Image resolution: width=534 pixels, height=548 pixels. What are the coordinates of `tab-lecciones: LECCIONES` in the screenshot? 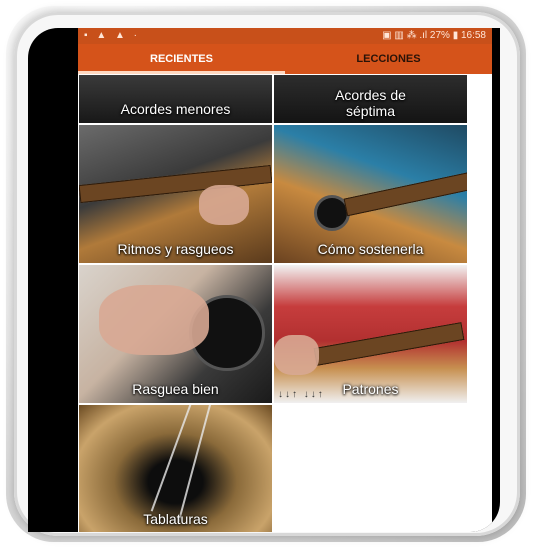 It's located at (388, 59).